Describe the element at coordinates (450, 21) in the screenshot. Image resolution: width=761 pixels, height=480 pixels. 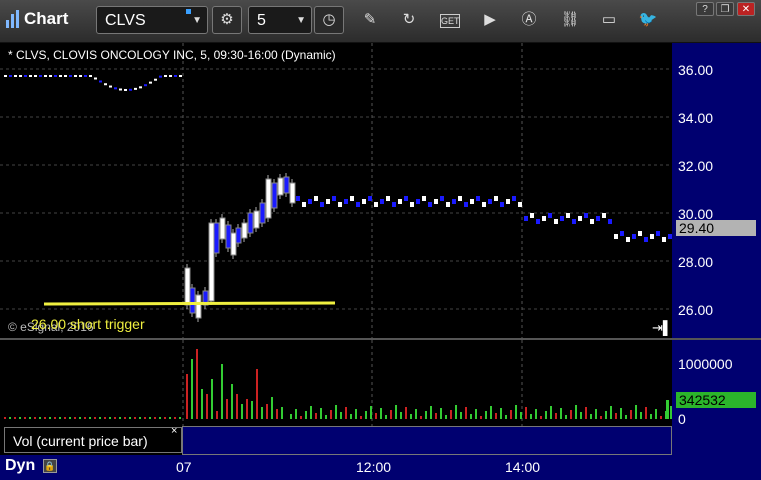
I see `get-icon: GET` at that location.